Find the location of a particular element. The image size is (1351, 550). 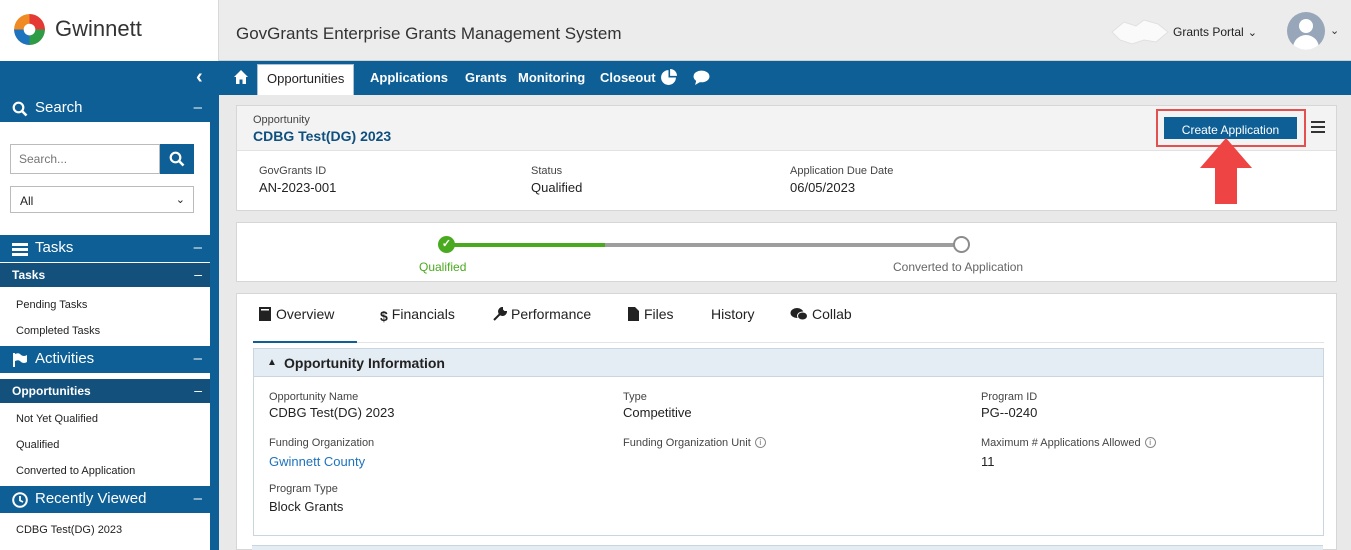

flag-icon is located at coordinates (20, 360).